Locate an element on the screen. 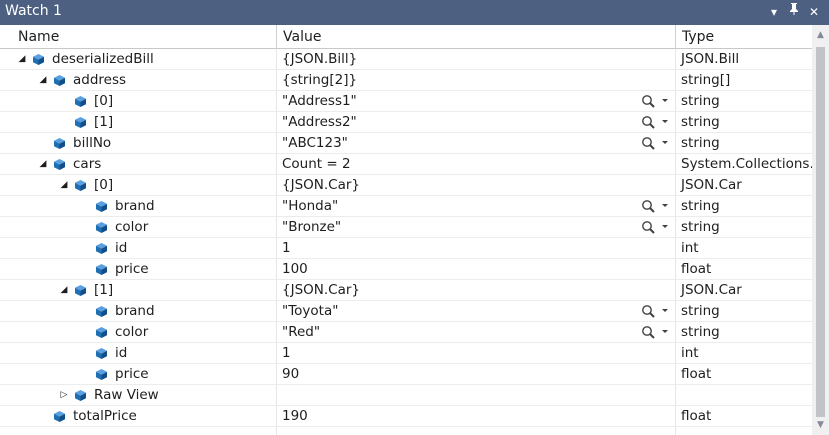 The height and width of the screenshot is (435, 829). value-cell: {JSON.Bill} is located at coordinates (476, 59).